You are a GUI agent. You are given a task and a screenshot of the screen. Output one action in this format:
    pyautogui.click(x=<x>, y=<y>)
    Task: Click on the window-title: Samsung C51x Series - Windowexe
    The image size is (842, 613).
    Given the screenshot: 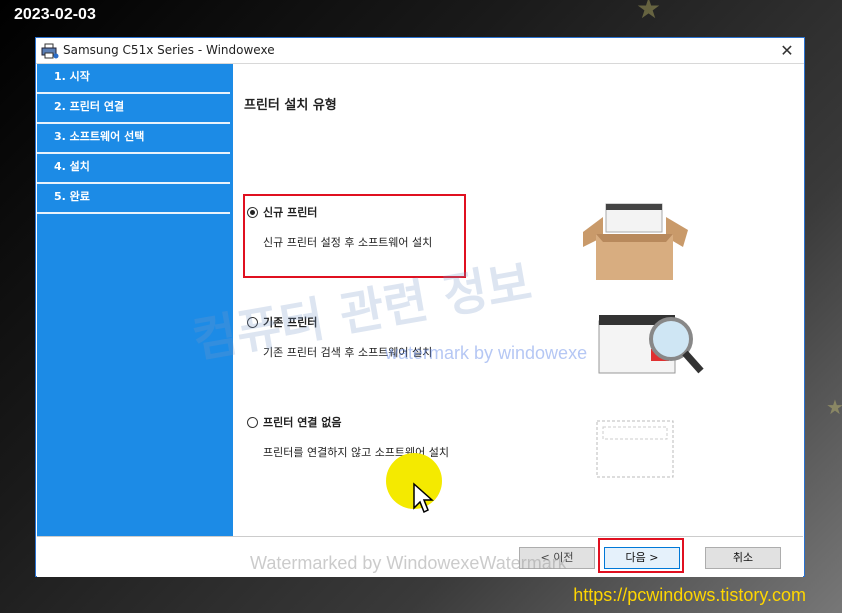 What is the action you would take?
    pyautogui.click(x=169, y=50)
    